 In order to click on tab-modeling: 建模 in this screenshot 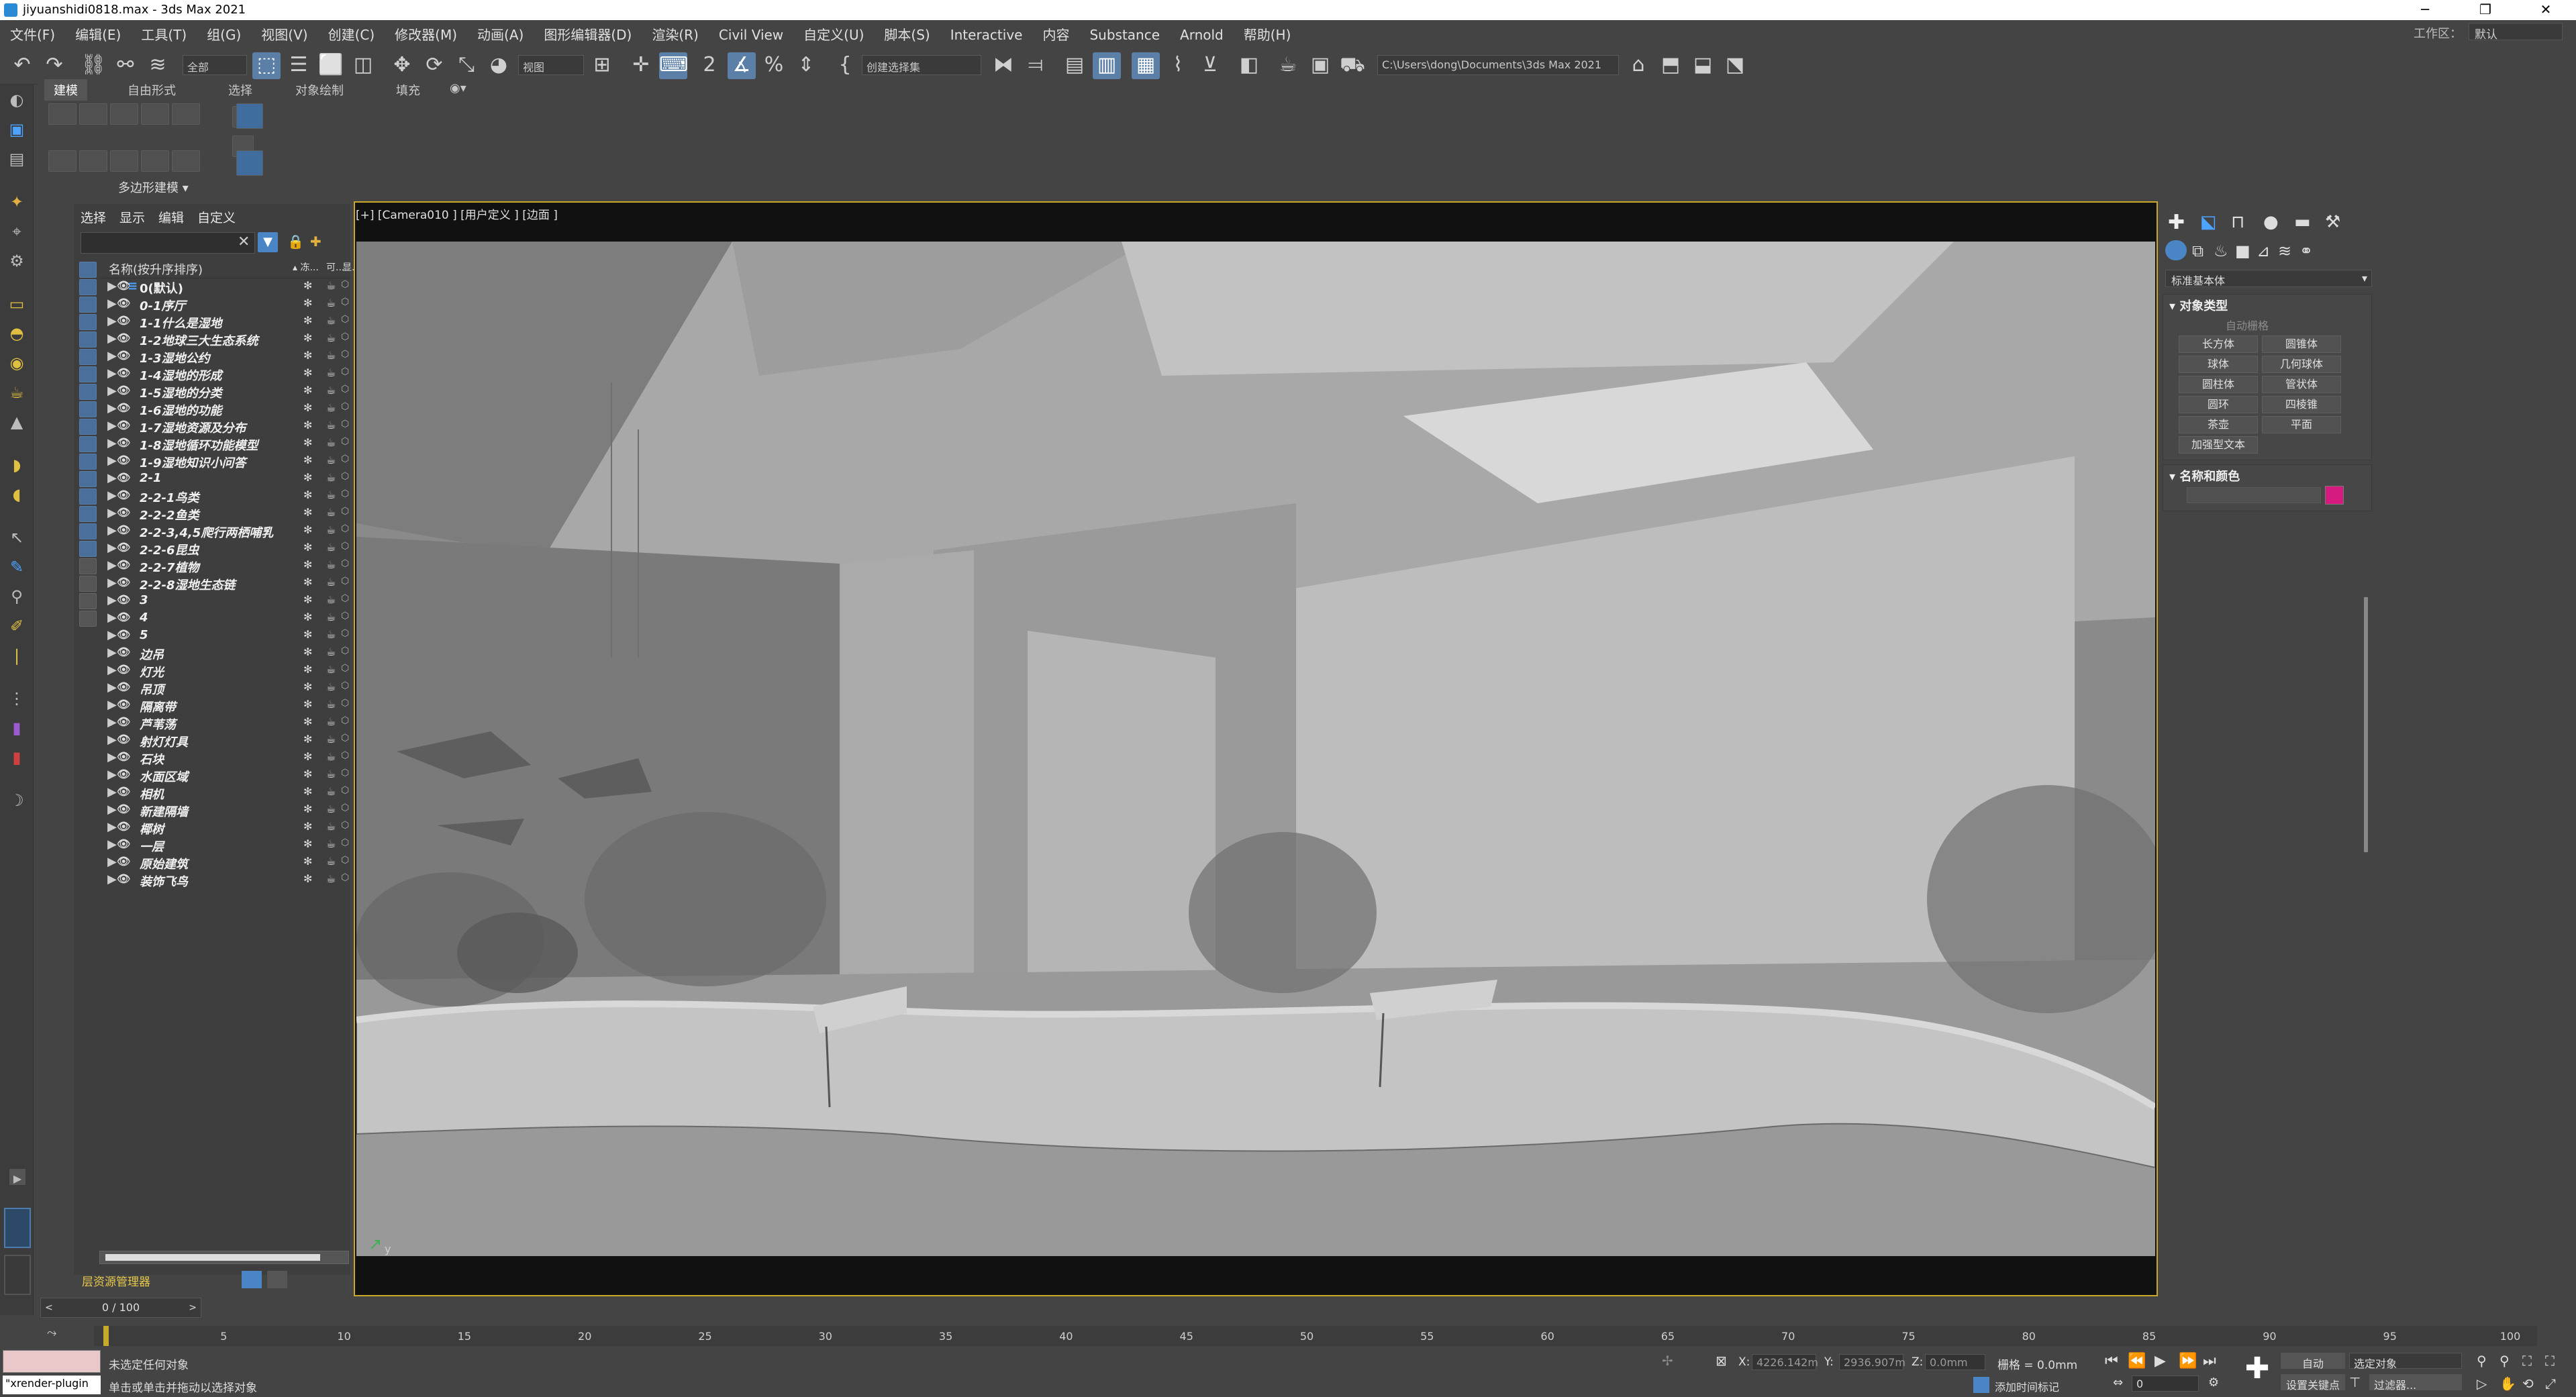, I will do `click(65, 90)`.